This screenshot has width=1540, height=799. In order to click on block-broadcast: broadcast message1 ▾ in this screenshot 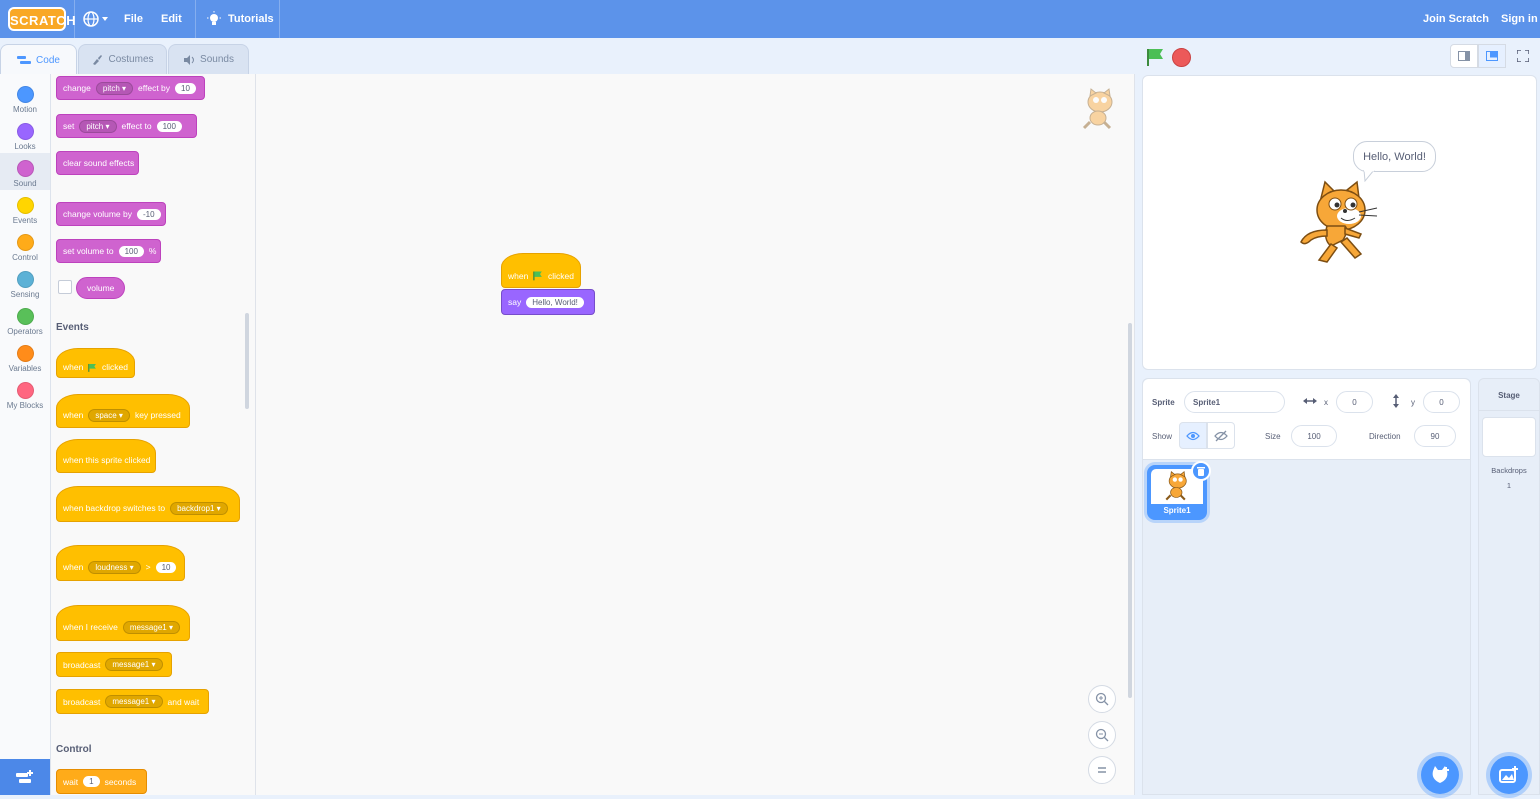, I will do `click(114, 664)`.